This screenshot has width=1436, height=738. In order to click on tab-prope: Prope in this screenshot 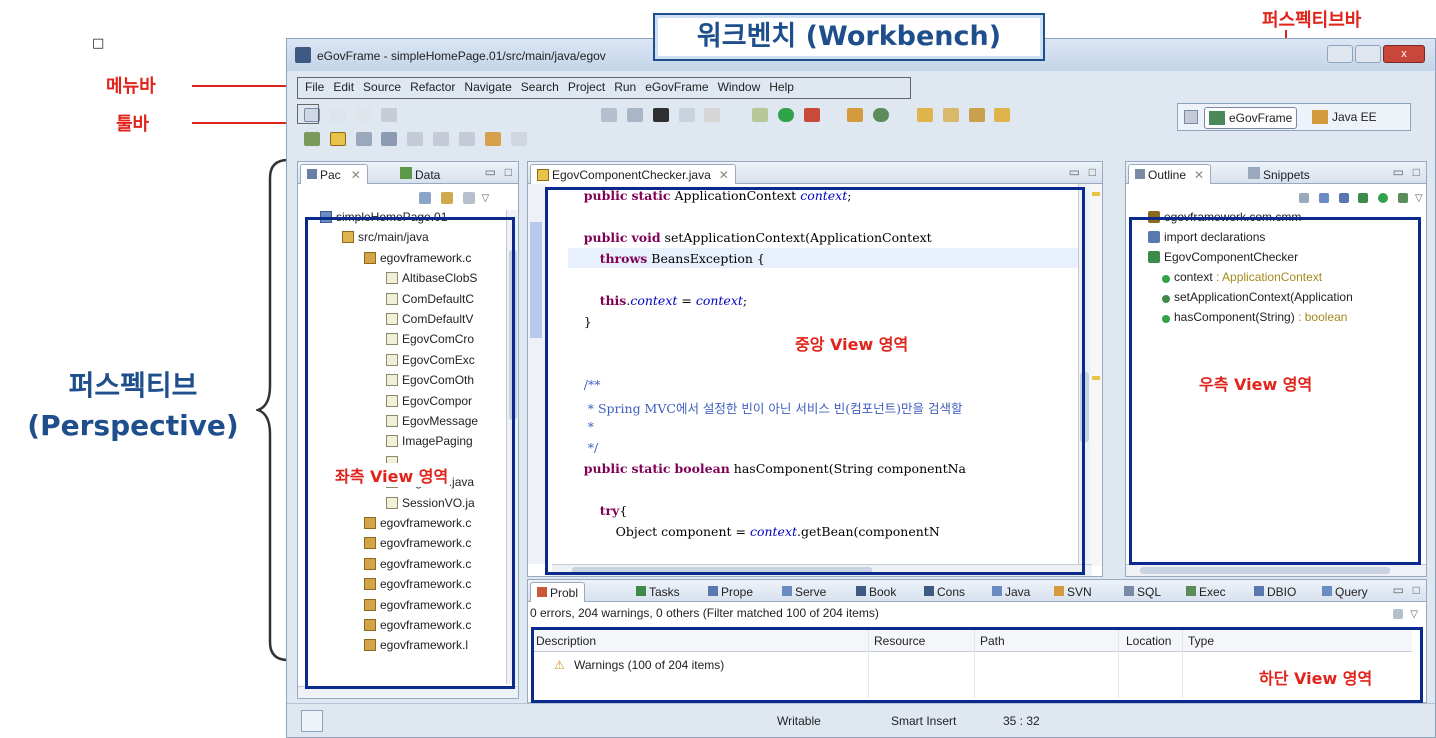, I will do `click(730, 592)`.